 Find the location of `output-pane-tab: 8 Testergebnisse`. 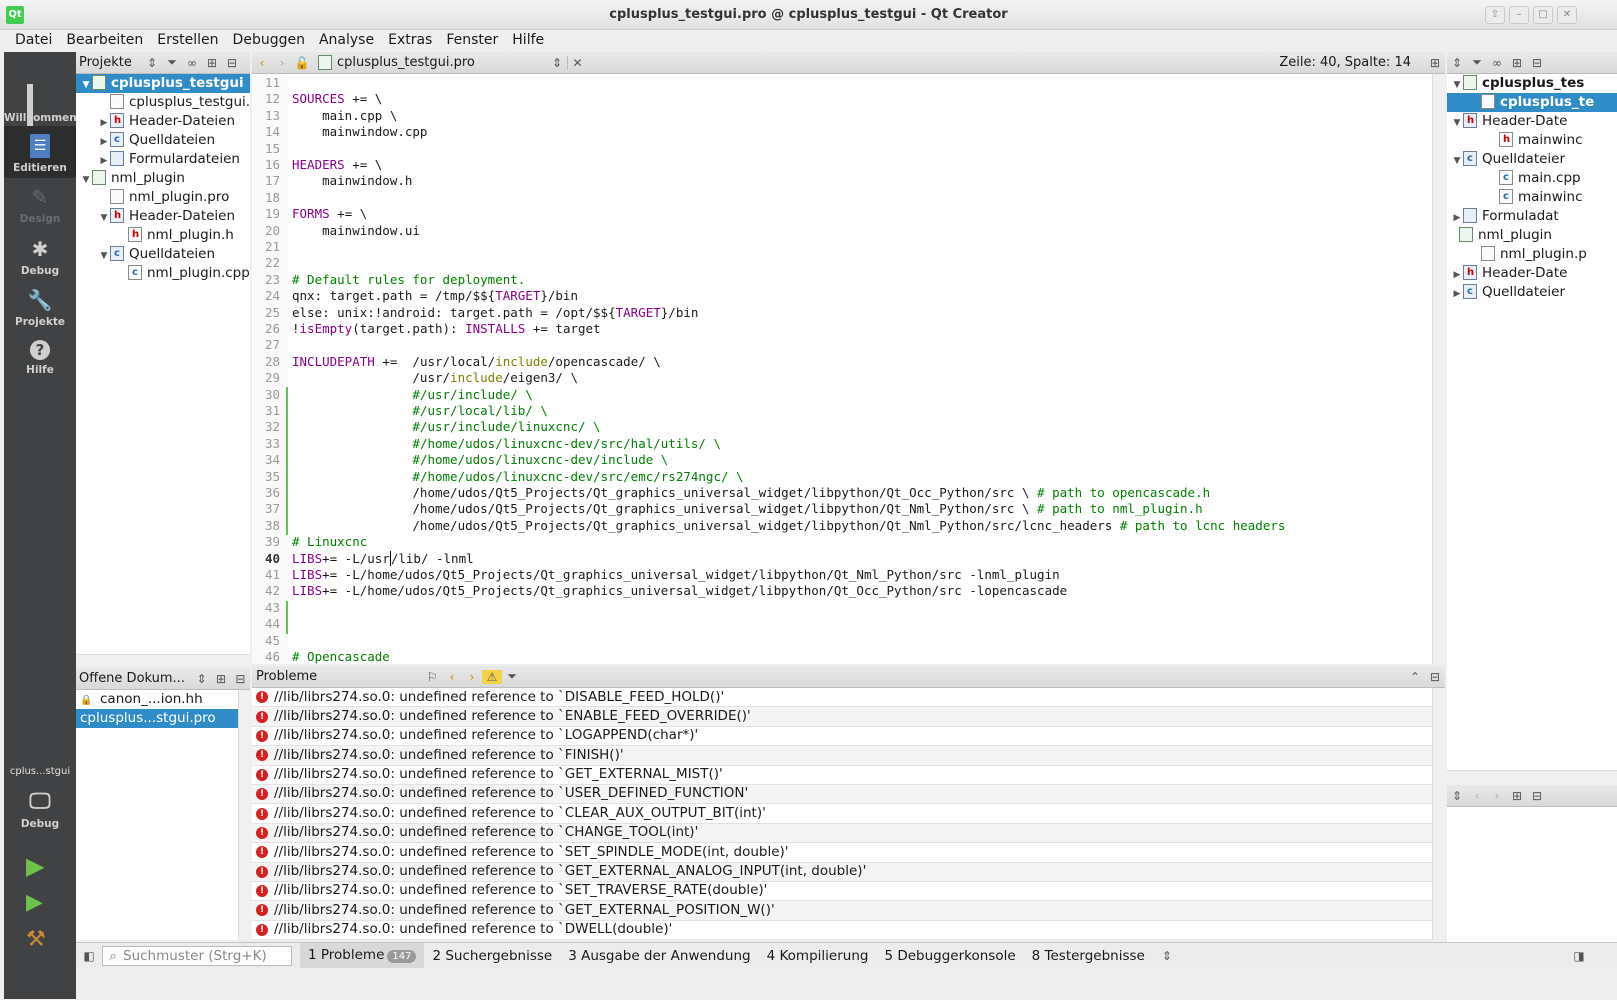

output-pane-tab: 8 Testergebnisse is located at coordinates (1088, 956).